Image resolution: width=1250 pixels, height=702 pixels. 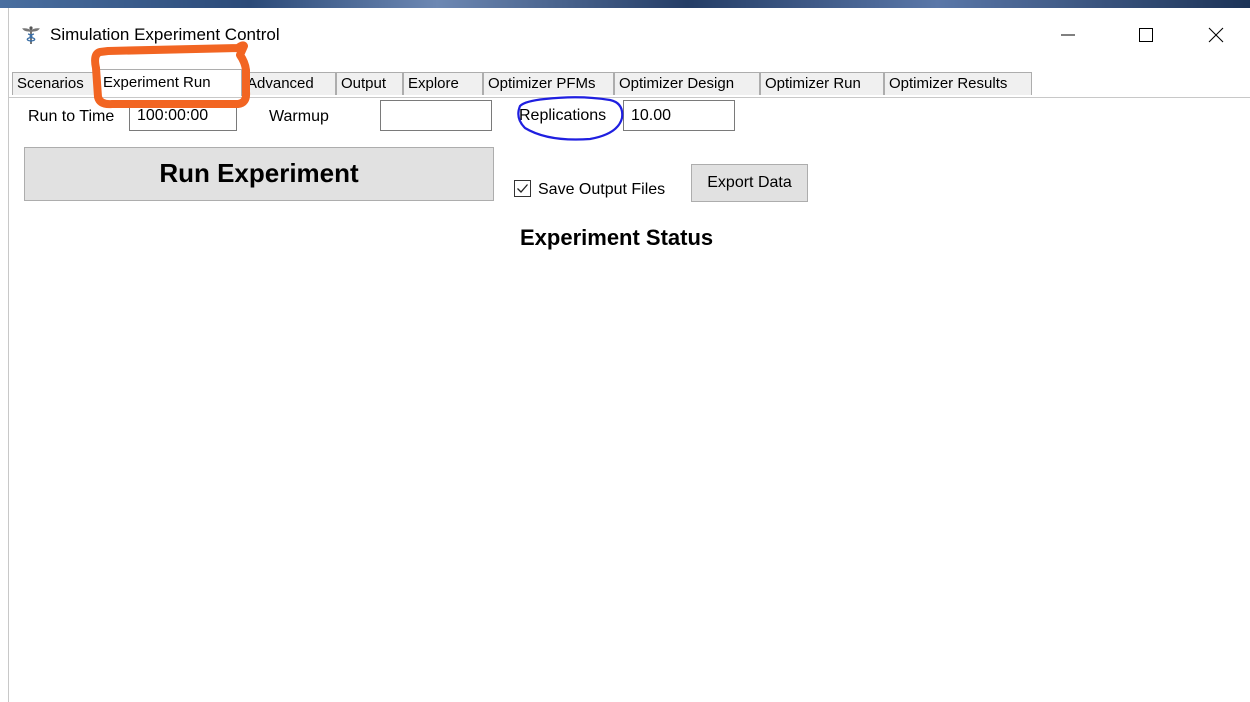 I want to click on tab-experiment-run: Experiment Run, so click(x=170, y=82).